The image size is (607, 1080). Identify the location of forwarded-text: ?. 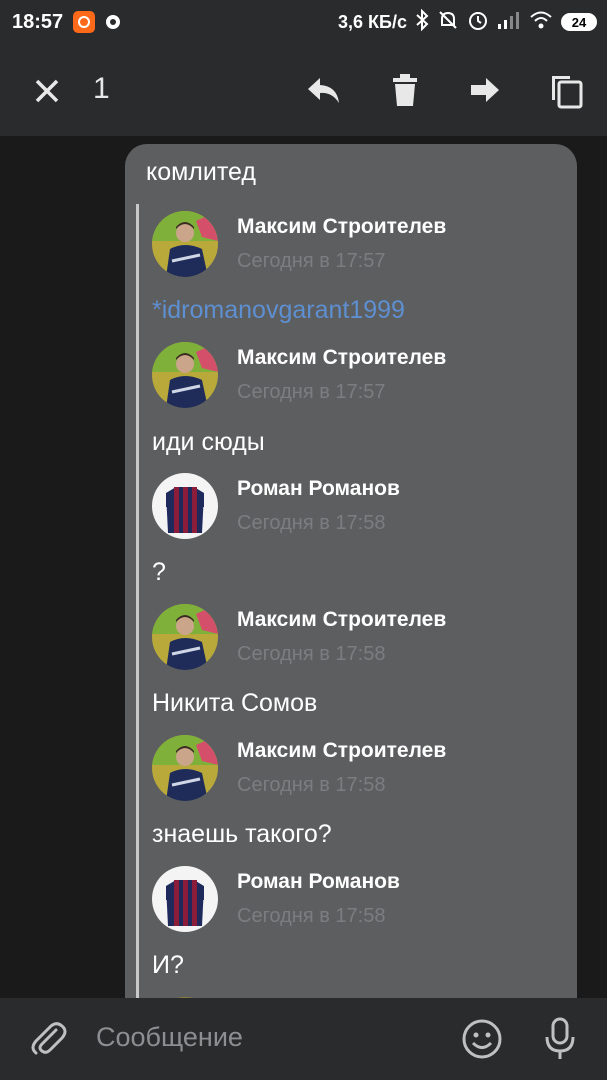
(159, 572).